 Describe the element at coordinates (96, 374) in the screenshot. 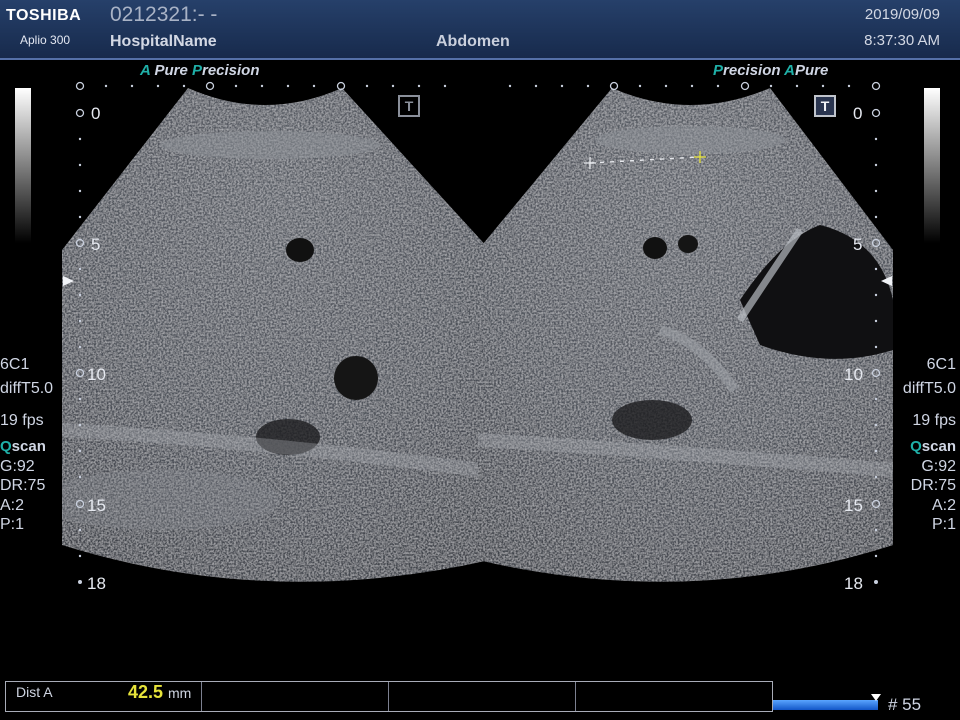

I see `left-depth-10: 10` at that location.